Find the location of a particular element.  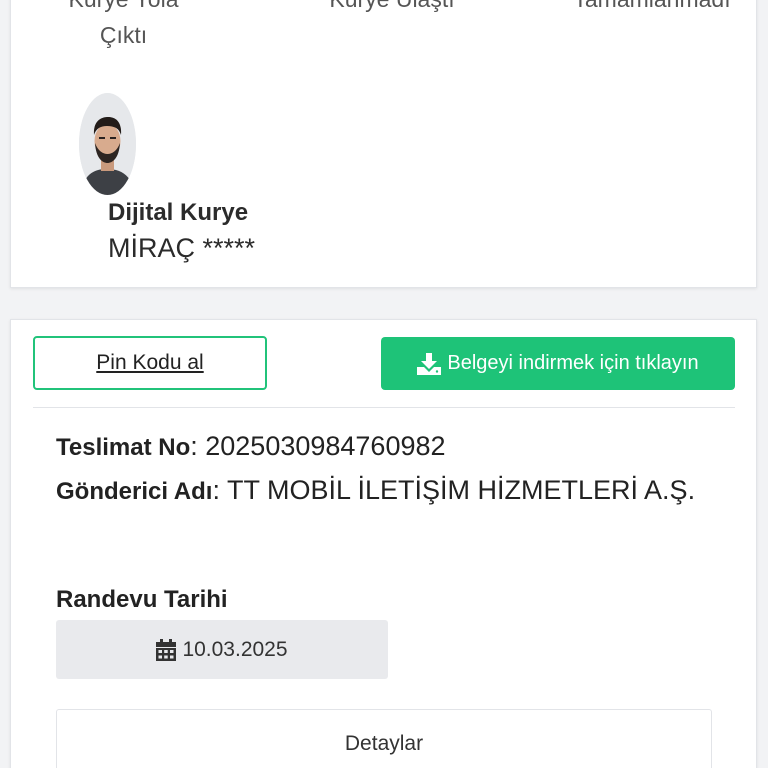

appointment-date-label: Randevu Tarihi is located at coordinates (142, 599).